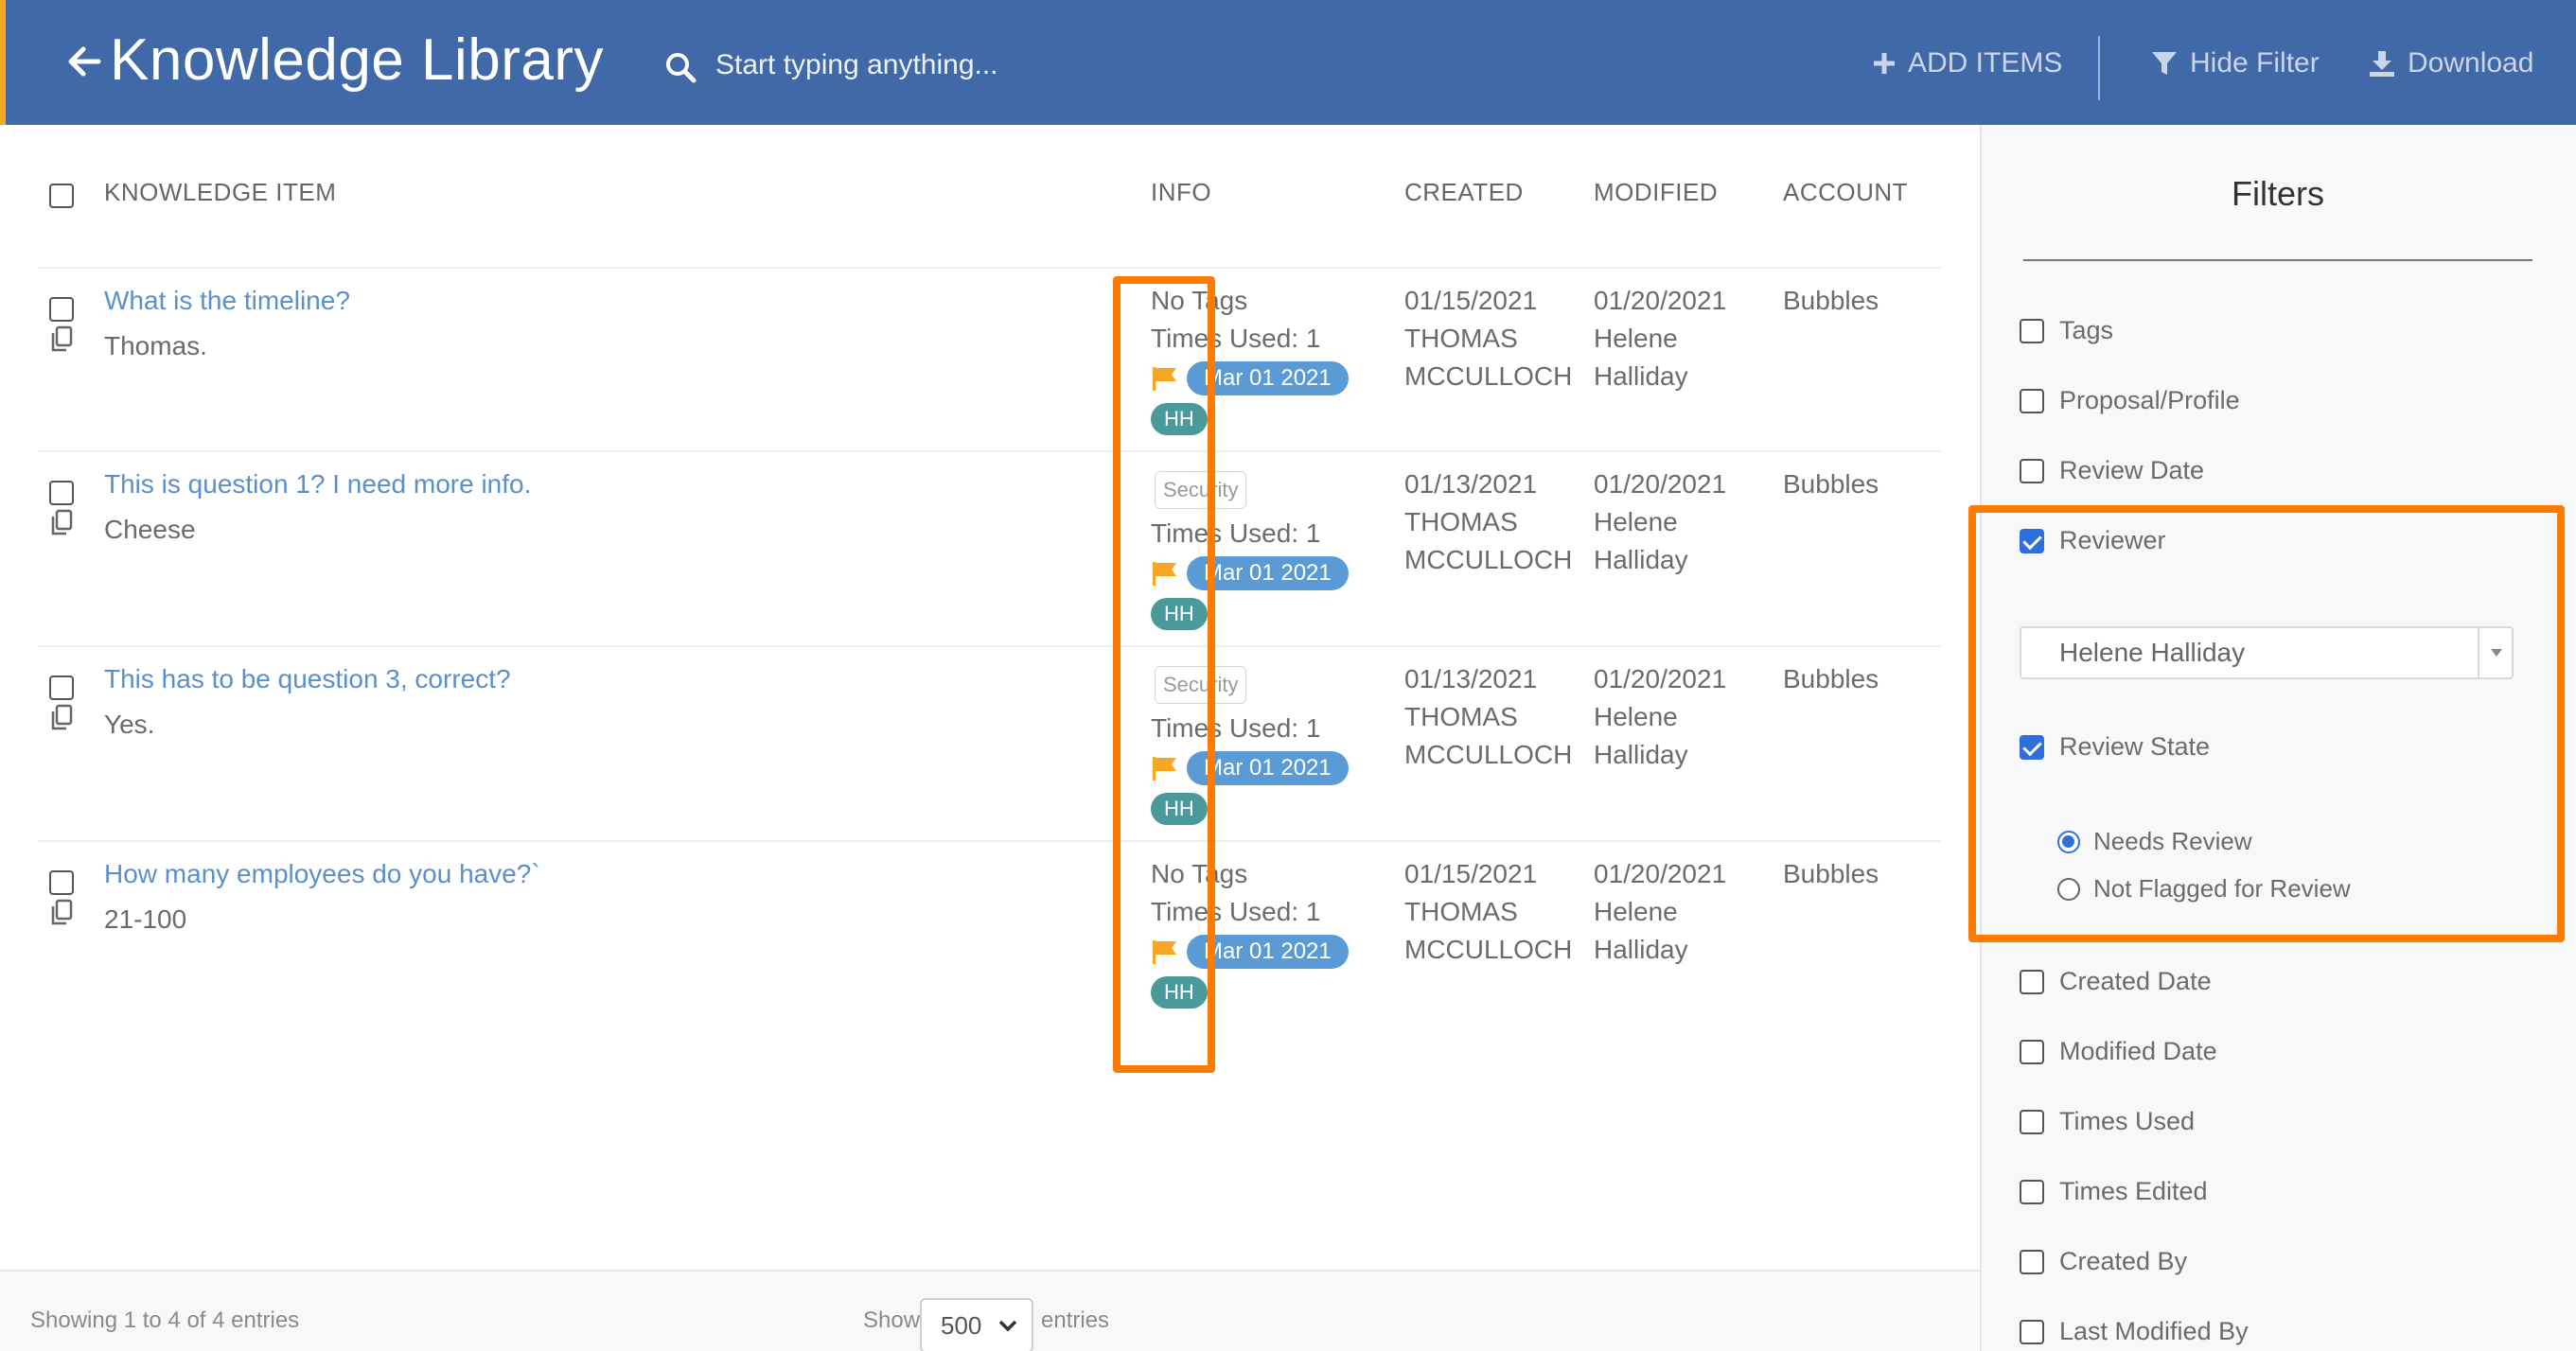 The image size is (2576, 1351). Describe the element at coordinates (2222, 888) in the screenshot. I see `radio-not-flagged-label: Not Flagged for Review` at that location.